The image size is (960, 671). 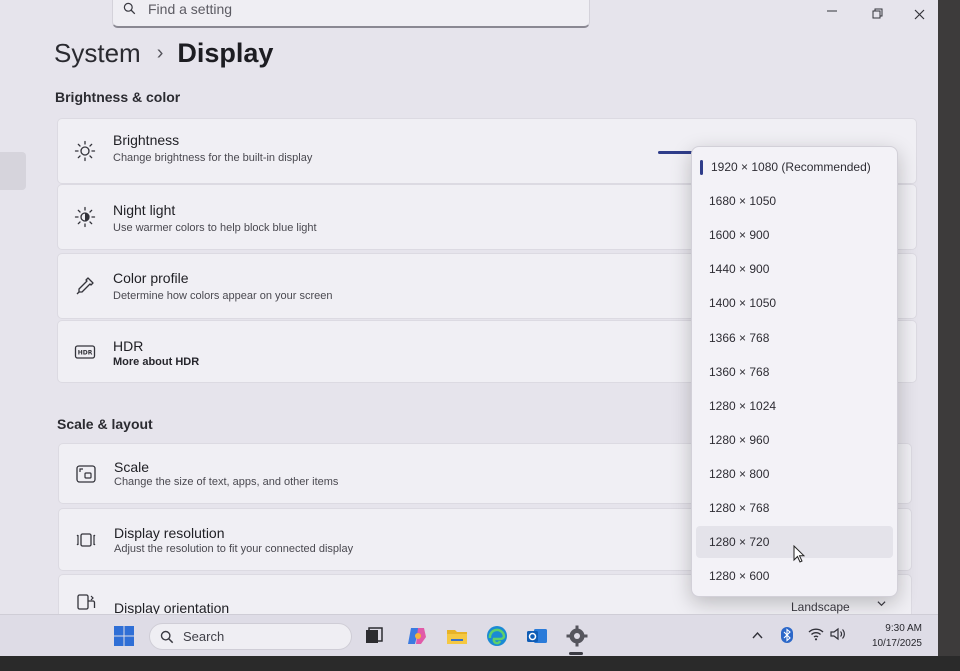 What do you see at coordinates (151, 278) in the screenshot?
I see `color-profile-title: Color profile` at bounding box center [151, 278].